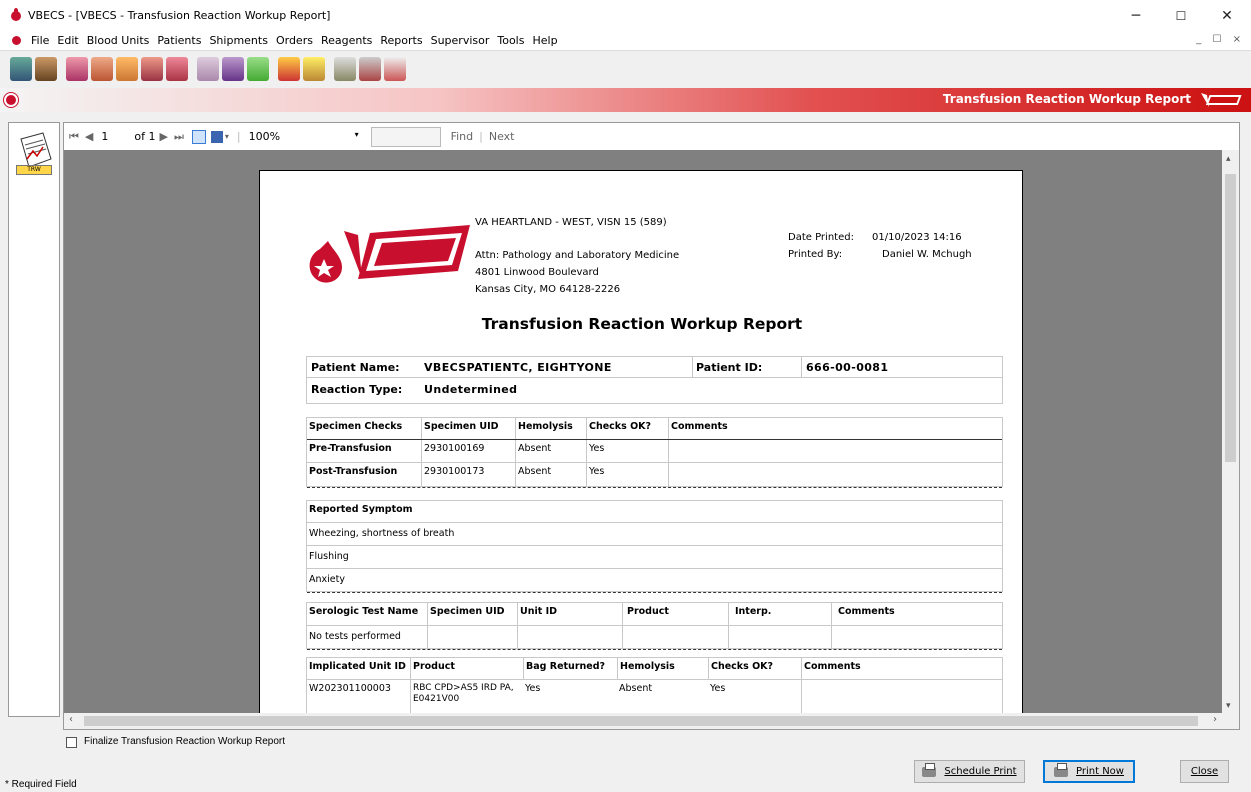 This screenshot has height=792, width=1251. I want to click on printed-by-label: Printed By:, so click(815, 254).